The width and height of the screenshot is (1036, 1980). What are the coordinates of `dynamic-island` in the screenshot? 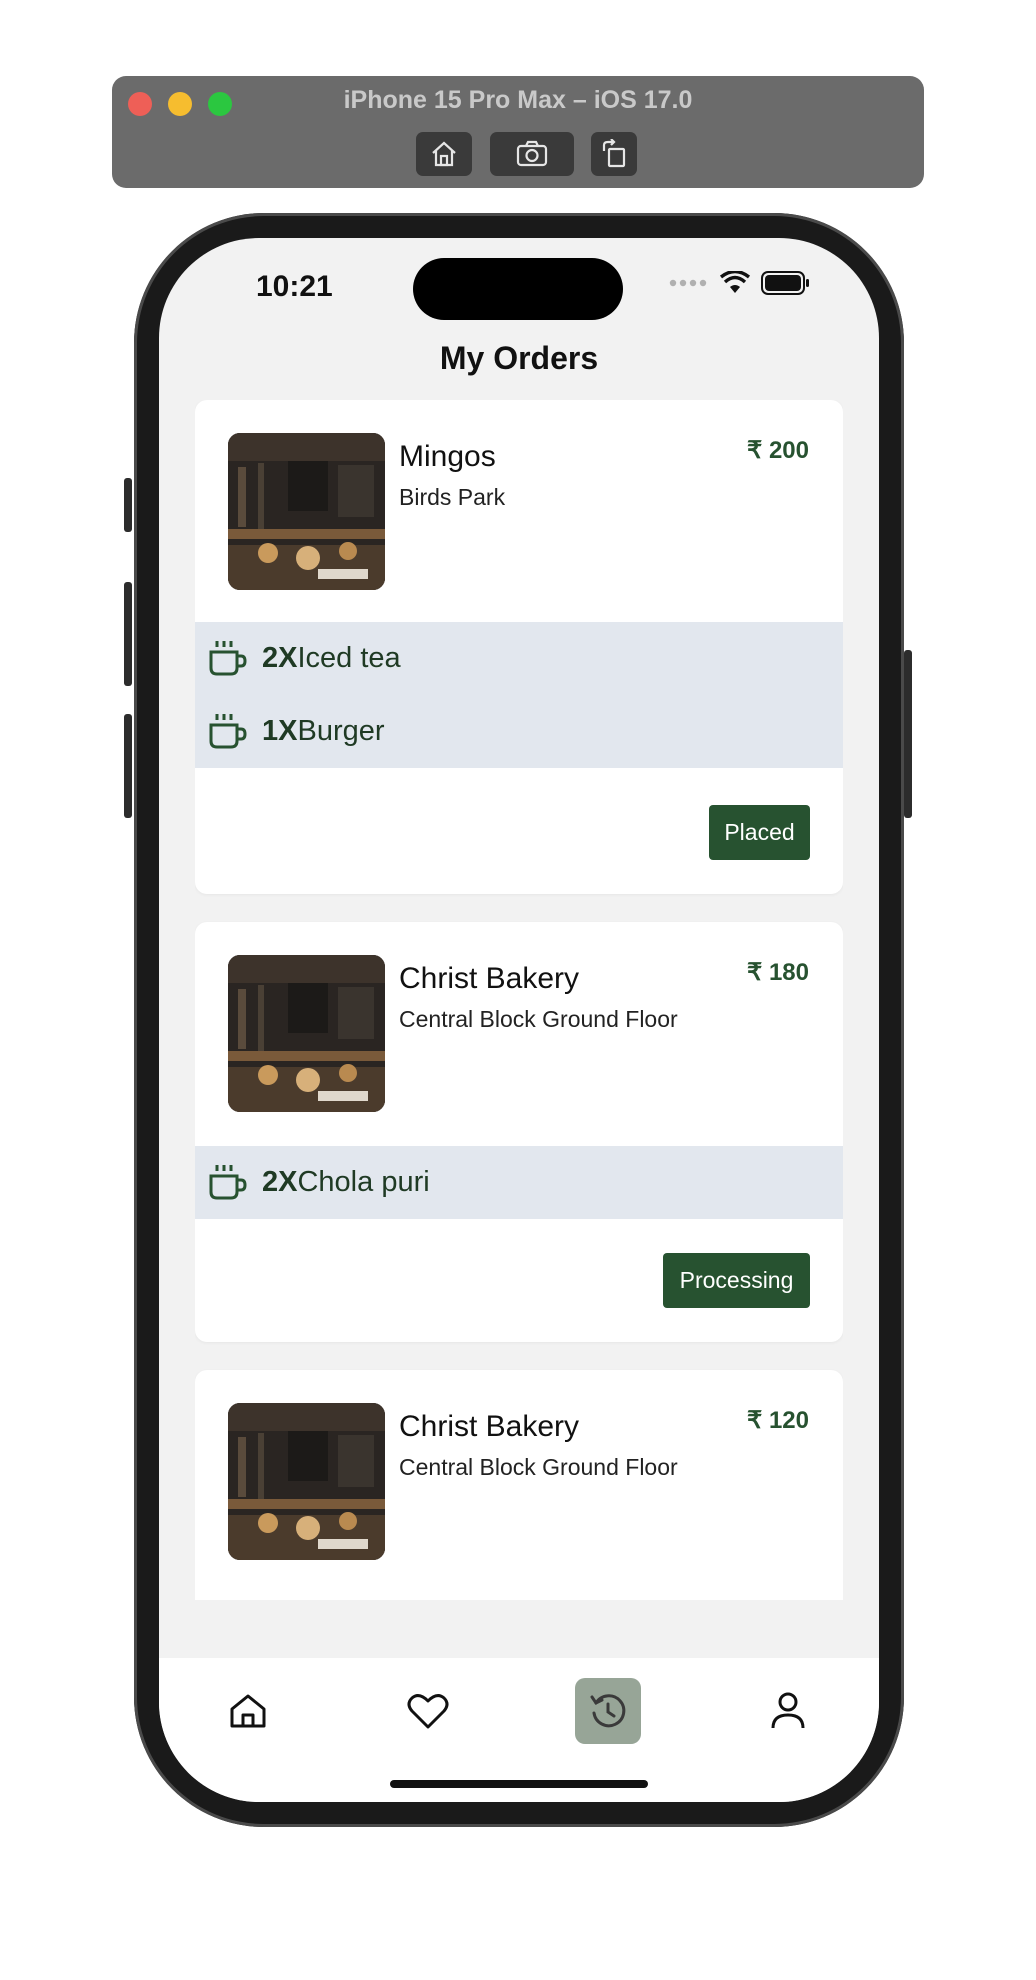 It's located at (518, 289).